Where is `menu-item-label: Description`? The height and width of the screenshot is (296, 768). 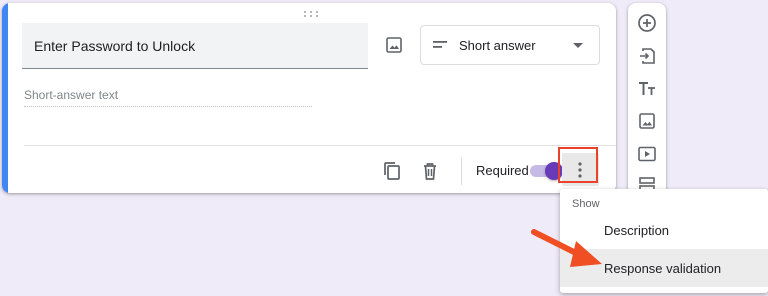
menu-item-label: Description is located at coordinates (637, 230).